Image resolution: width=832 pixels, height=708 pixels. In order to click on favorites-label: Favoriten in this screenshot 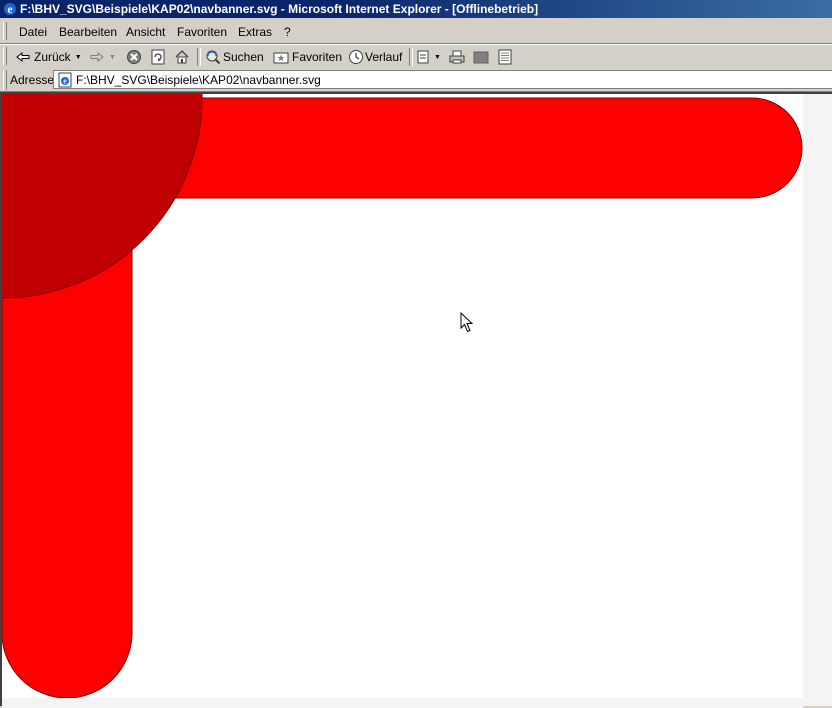, I will do `click(317, 57)`.